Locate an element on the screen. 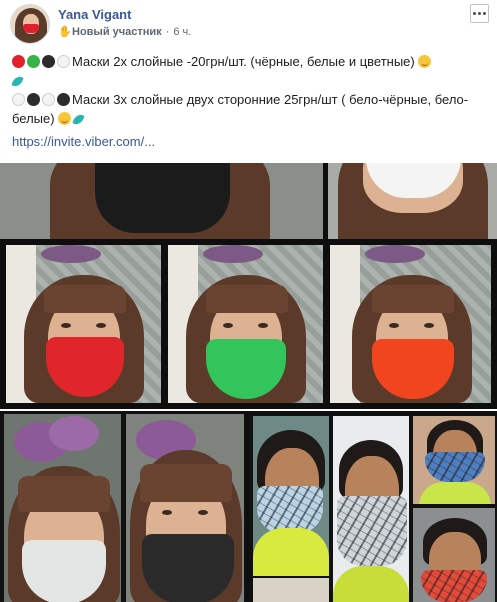 Image resolution: width=497 pixels, height=602 pixels. photo-black-mask-top-left is located at coordinates (161, 201).